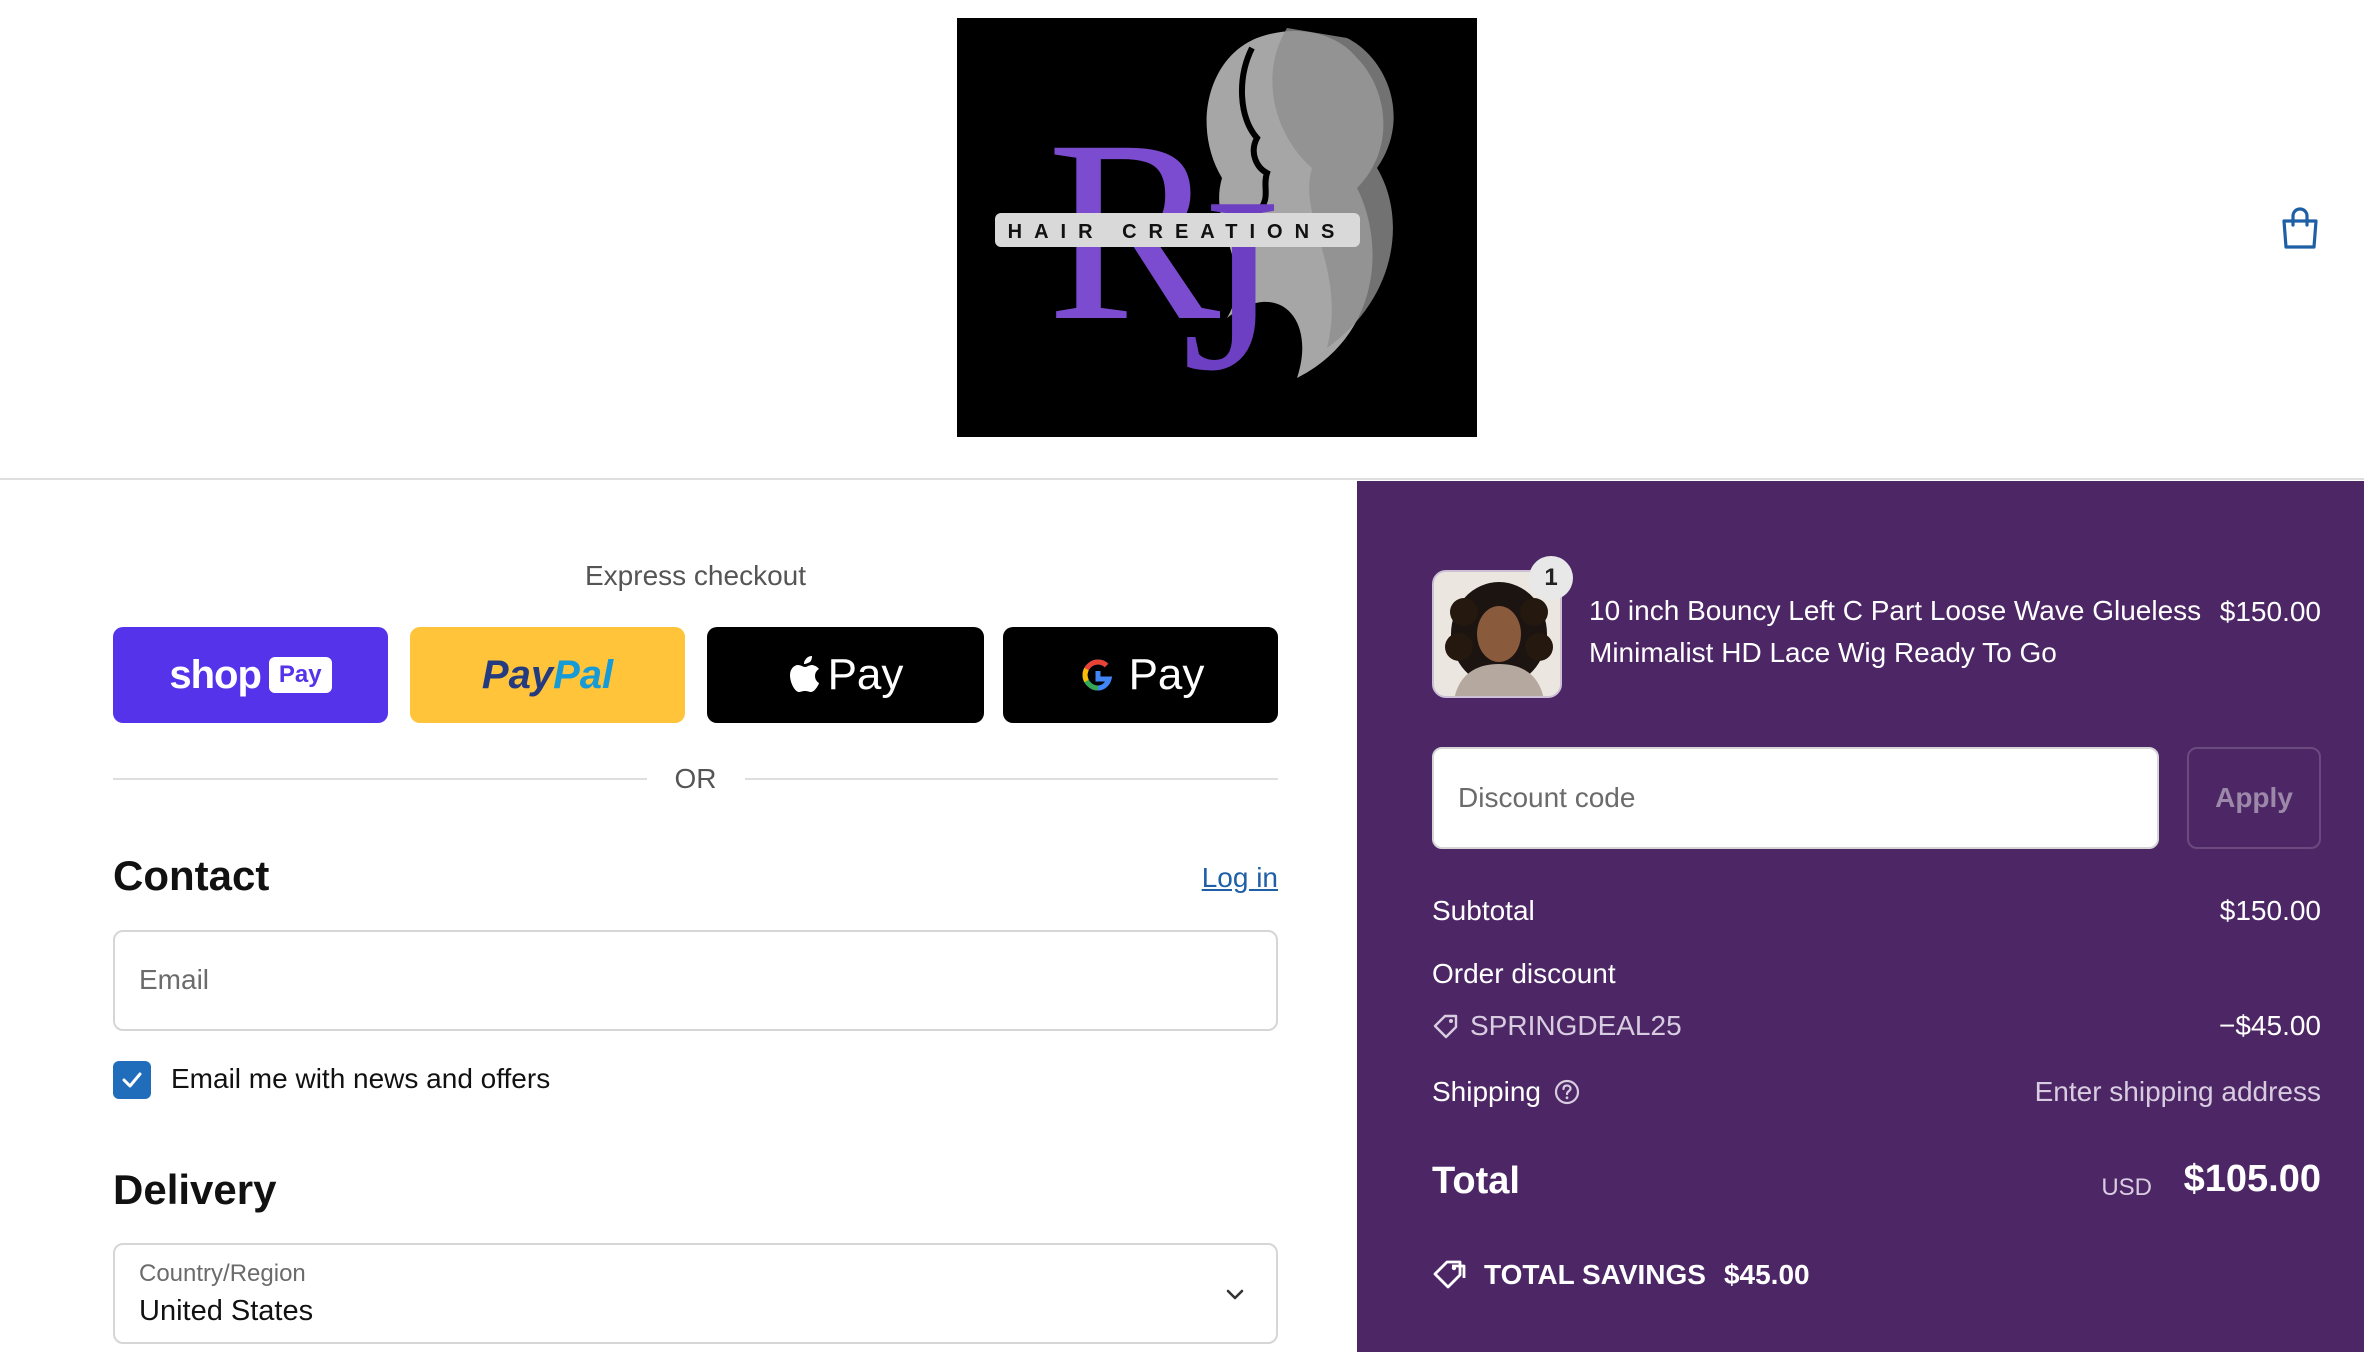 This screenshot has width=2364, height=1352. Describe the element at coordinates (1476, 1181) in the screenshot. I see `total-label: Total` at that location.